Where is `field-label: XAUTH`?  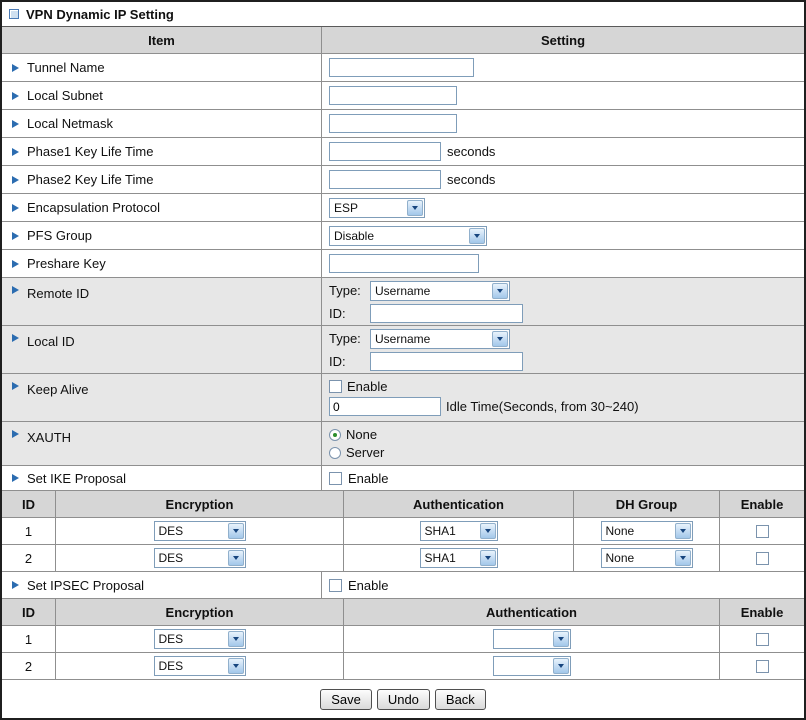
field-label: XAUTH is located at coordinates (49, 437).